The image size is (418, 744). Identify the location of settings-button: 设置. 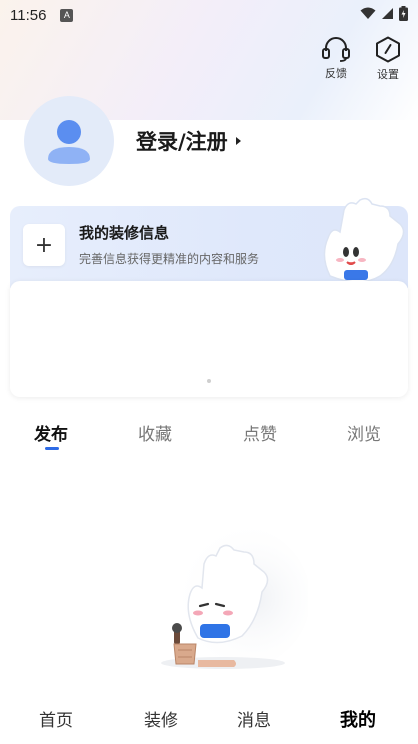
(388, 59).